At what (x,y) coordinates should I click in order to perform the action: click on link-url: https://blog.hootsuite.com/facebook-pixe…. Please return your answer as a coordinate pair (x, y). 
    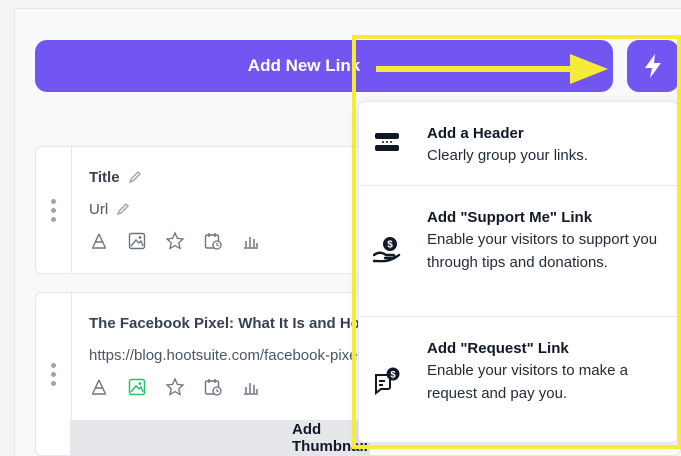
    Looking at the image, I should click on (227, 355).